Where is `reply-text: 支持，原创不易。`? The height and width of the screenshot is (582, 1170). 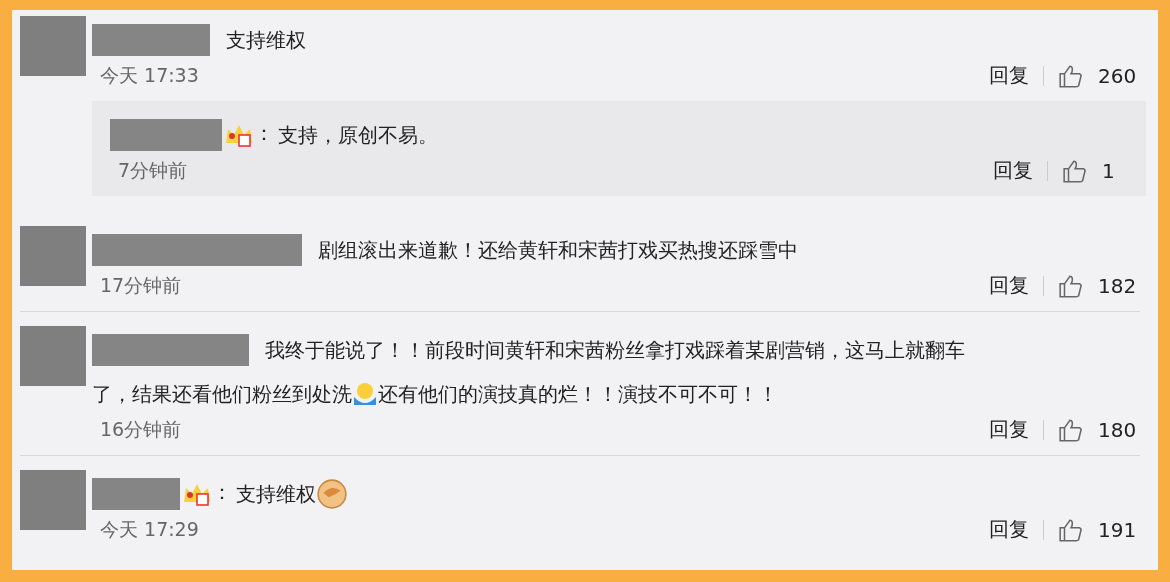 reply-text: 支持，原创不易。 is located at coordinates (358, 135).